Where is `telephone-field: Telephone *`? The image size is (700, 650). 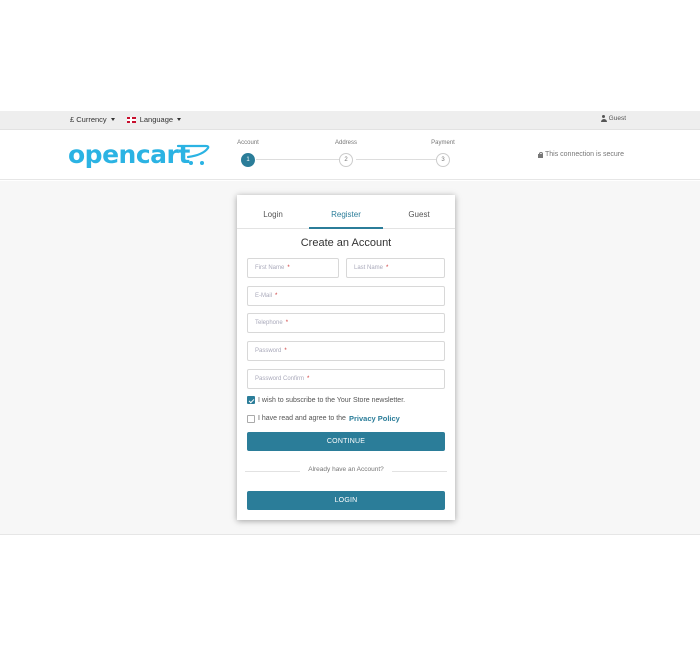
telephone-field: Telephone * is located at coordinates (346, 323).